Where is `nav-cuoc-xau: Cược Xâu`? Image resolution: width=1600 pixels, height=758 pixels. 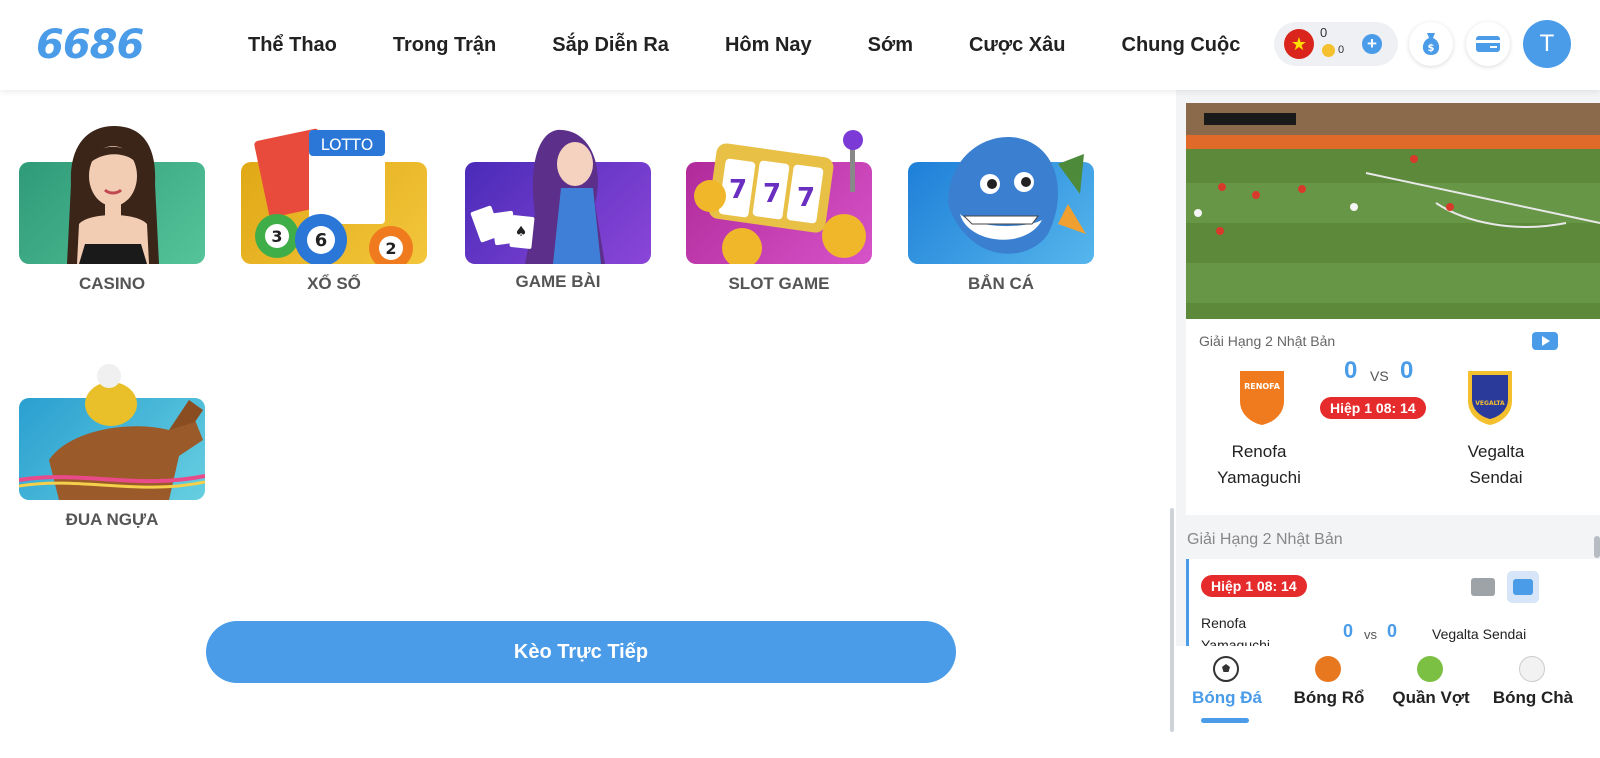 nav-cuoc-xau: Cược Xâu is located at coordinates (1017, 45).